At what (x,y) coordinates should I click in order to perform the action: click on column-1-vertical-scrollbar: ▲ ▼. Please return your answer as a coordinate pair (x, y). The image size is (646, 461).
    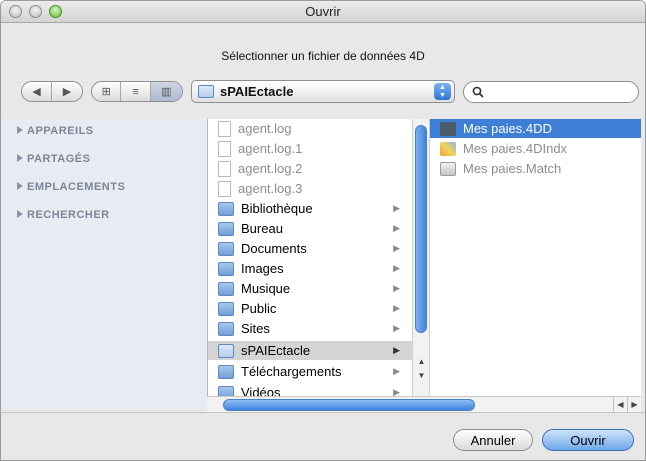
    Looking at the image, I should click on (420, 264).